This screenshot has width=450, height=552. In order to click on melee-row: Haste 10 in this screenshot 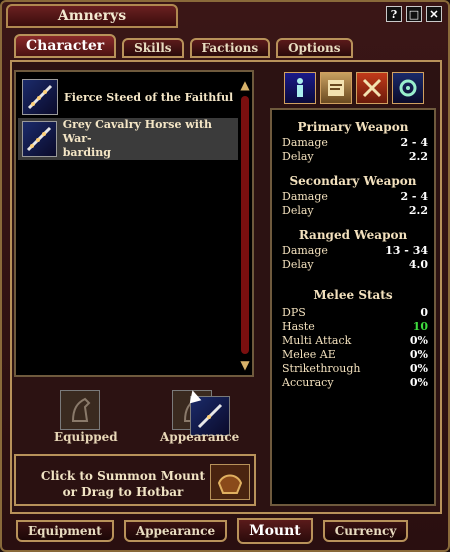, I will do `click(355, 326)`.